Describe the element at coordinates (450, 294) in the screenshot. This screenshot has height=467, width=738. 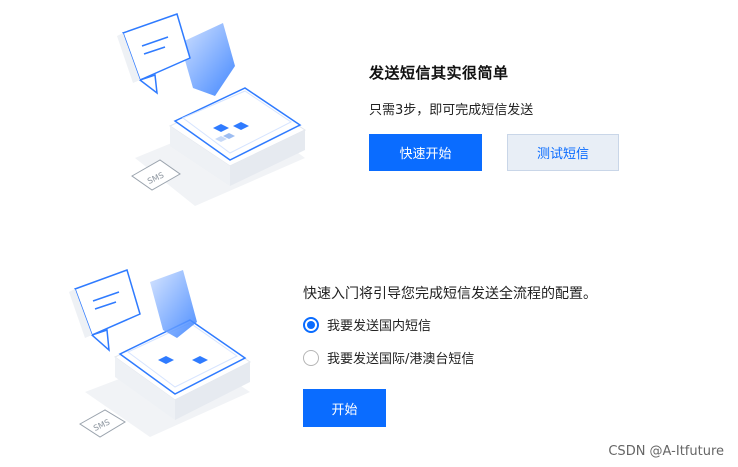
I see `guide-description: 快速入门将引导您完成短信发送全流程的配置。` at that location.